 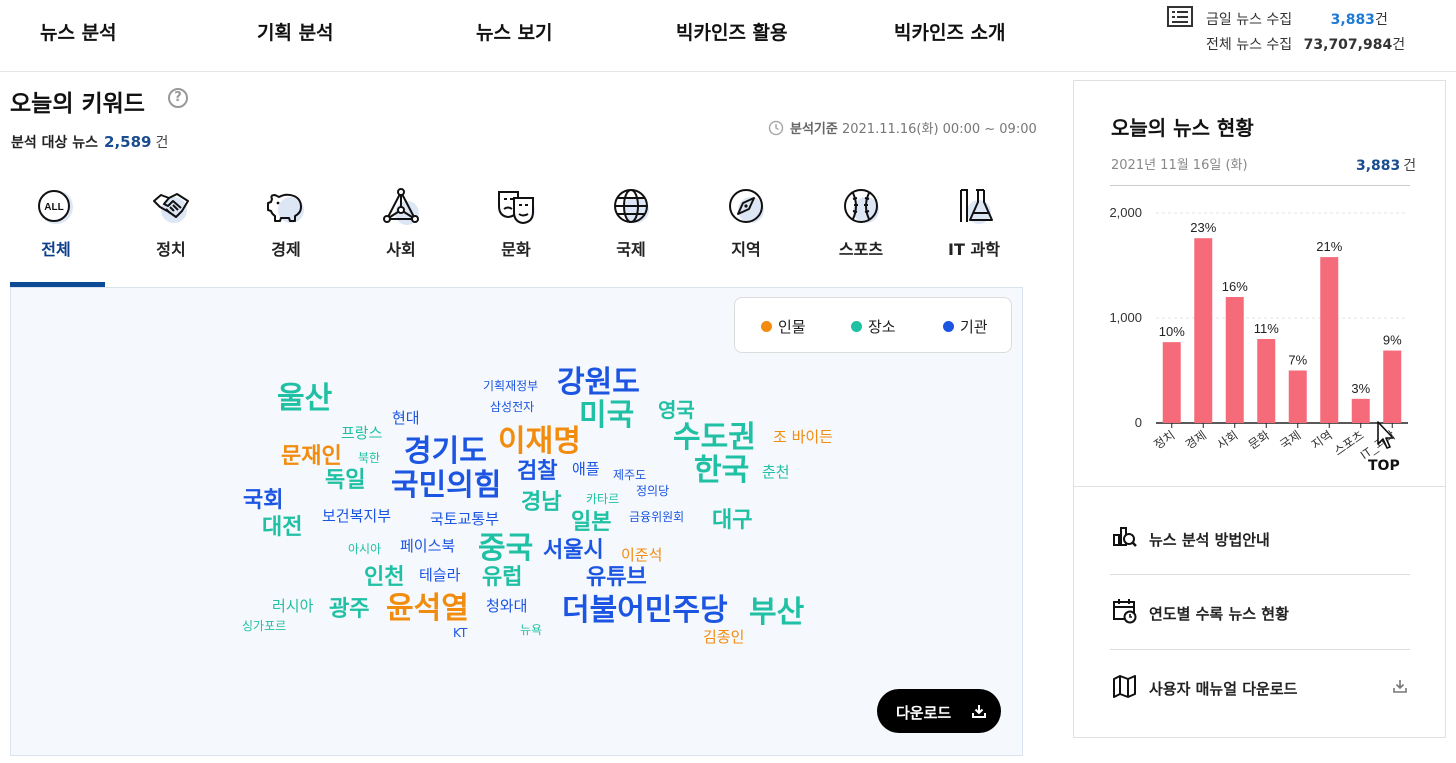 I want to click on today-news-total: 3,883 건, so click(x=1386, y=165).